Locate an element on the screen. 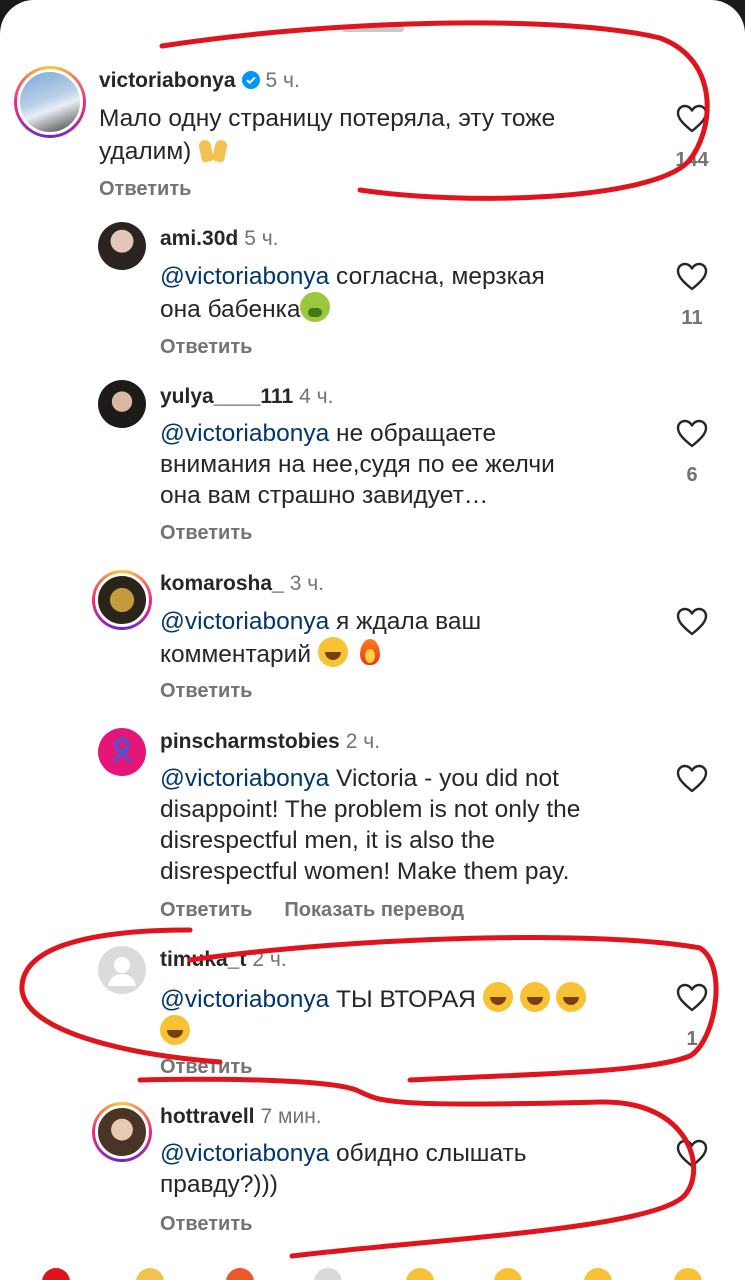 Image resolution: width=745 pixels, height=1280 pixels. username: ami.30d is located at coordinates (199, 238).